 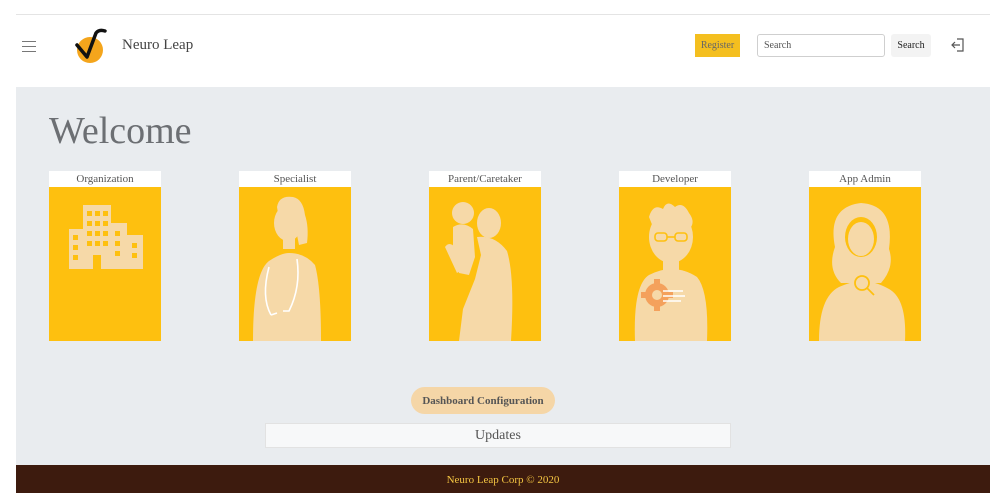 What do you see at coordinates (105, 179) in the screenshot?
I see `card-title: Organization` at bounding box center [105, 179].